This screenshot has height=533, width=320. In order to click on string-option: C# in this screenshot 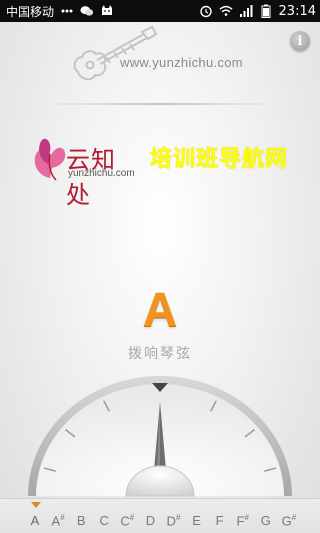, I will do `click(127, 520)`.